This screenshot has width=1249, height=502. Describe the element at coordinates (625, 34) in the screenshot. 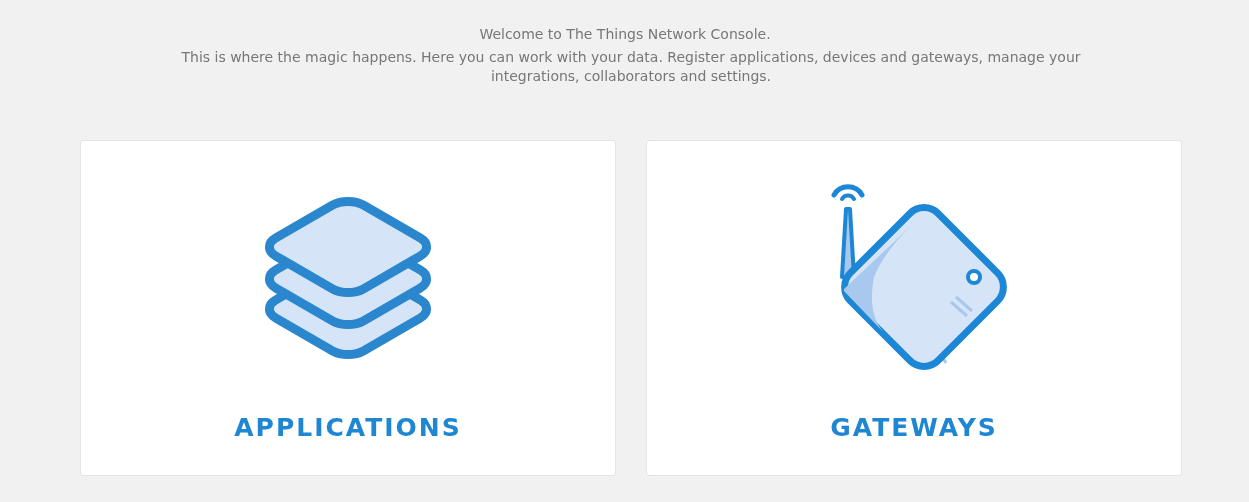

I see `welcome-title: Welcome to The Things Network Console.` at that location.